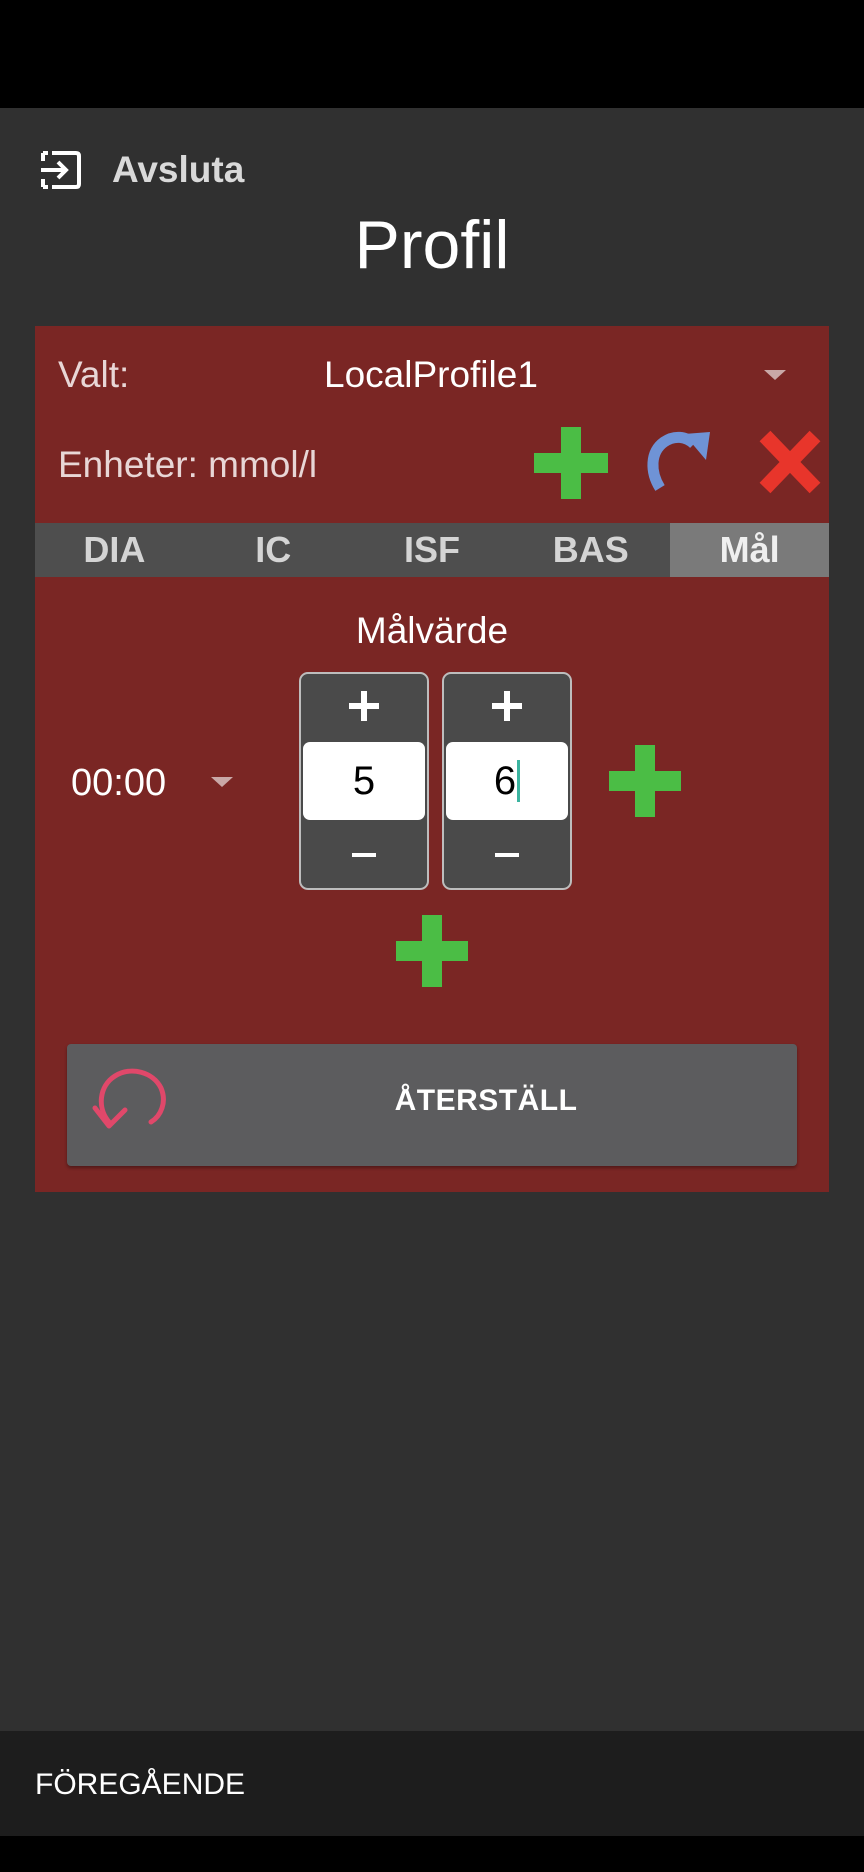 The height and width of the screenshot is (1872, 864). Describe the element at coordinates (178, 169) in the screenshot. I see `exit-label: Avsluta` at that location.